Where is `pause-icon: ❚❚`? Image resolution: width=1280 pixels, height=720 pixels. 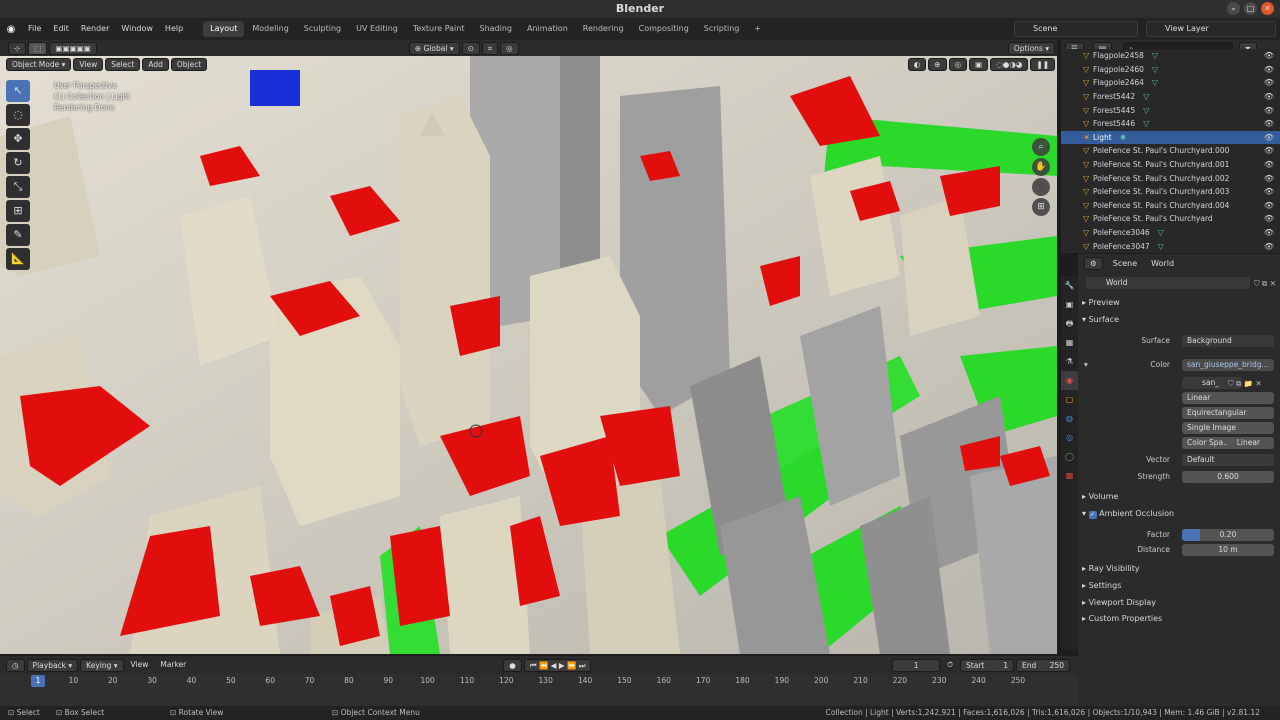
pause-icon: ❚❚ is located at coordinates (1042, 64).